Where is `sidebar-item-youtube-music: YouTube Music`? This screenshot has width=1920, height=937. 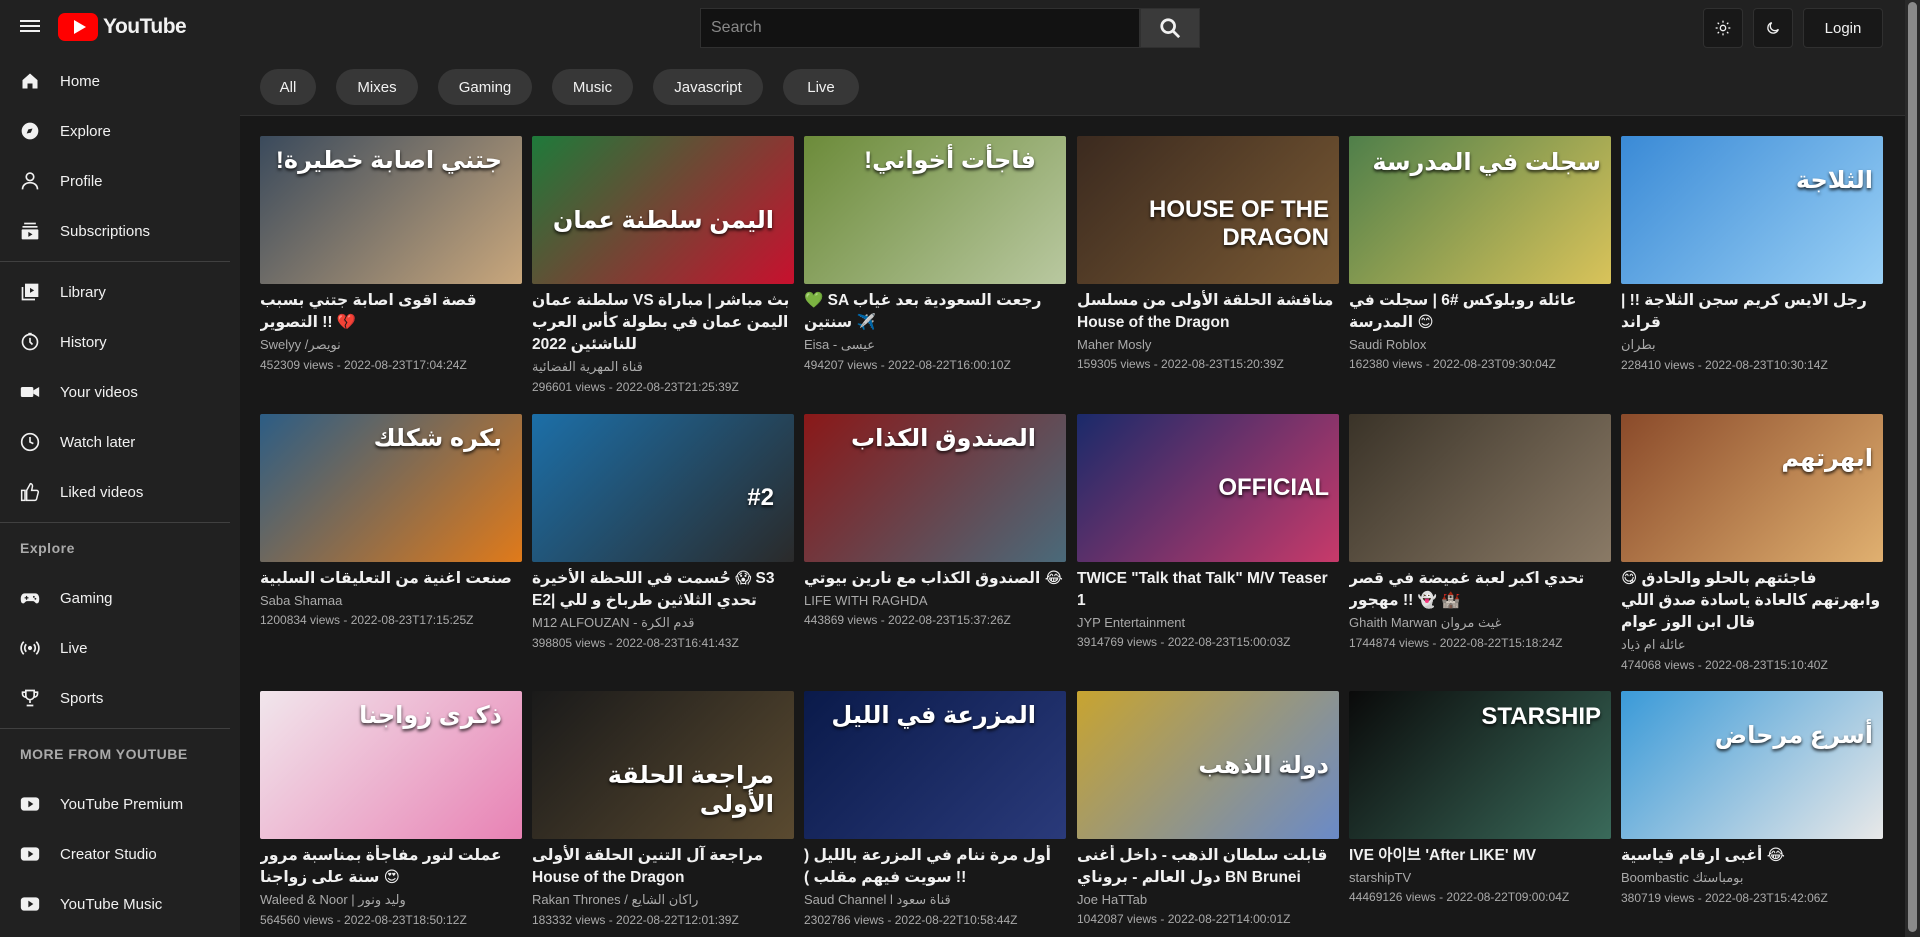
sidebar-item-youtube-music: YouTube Music is located at coordinates (120, 904).